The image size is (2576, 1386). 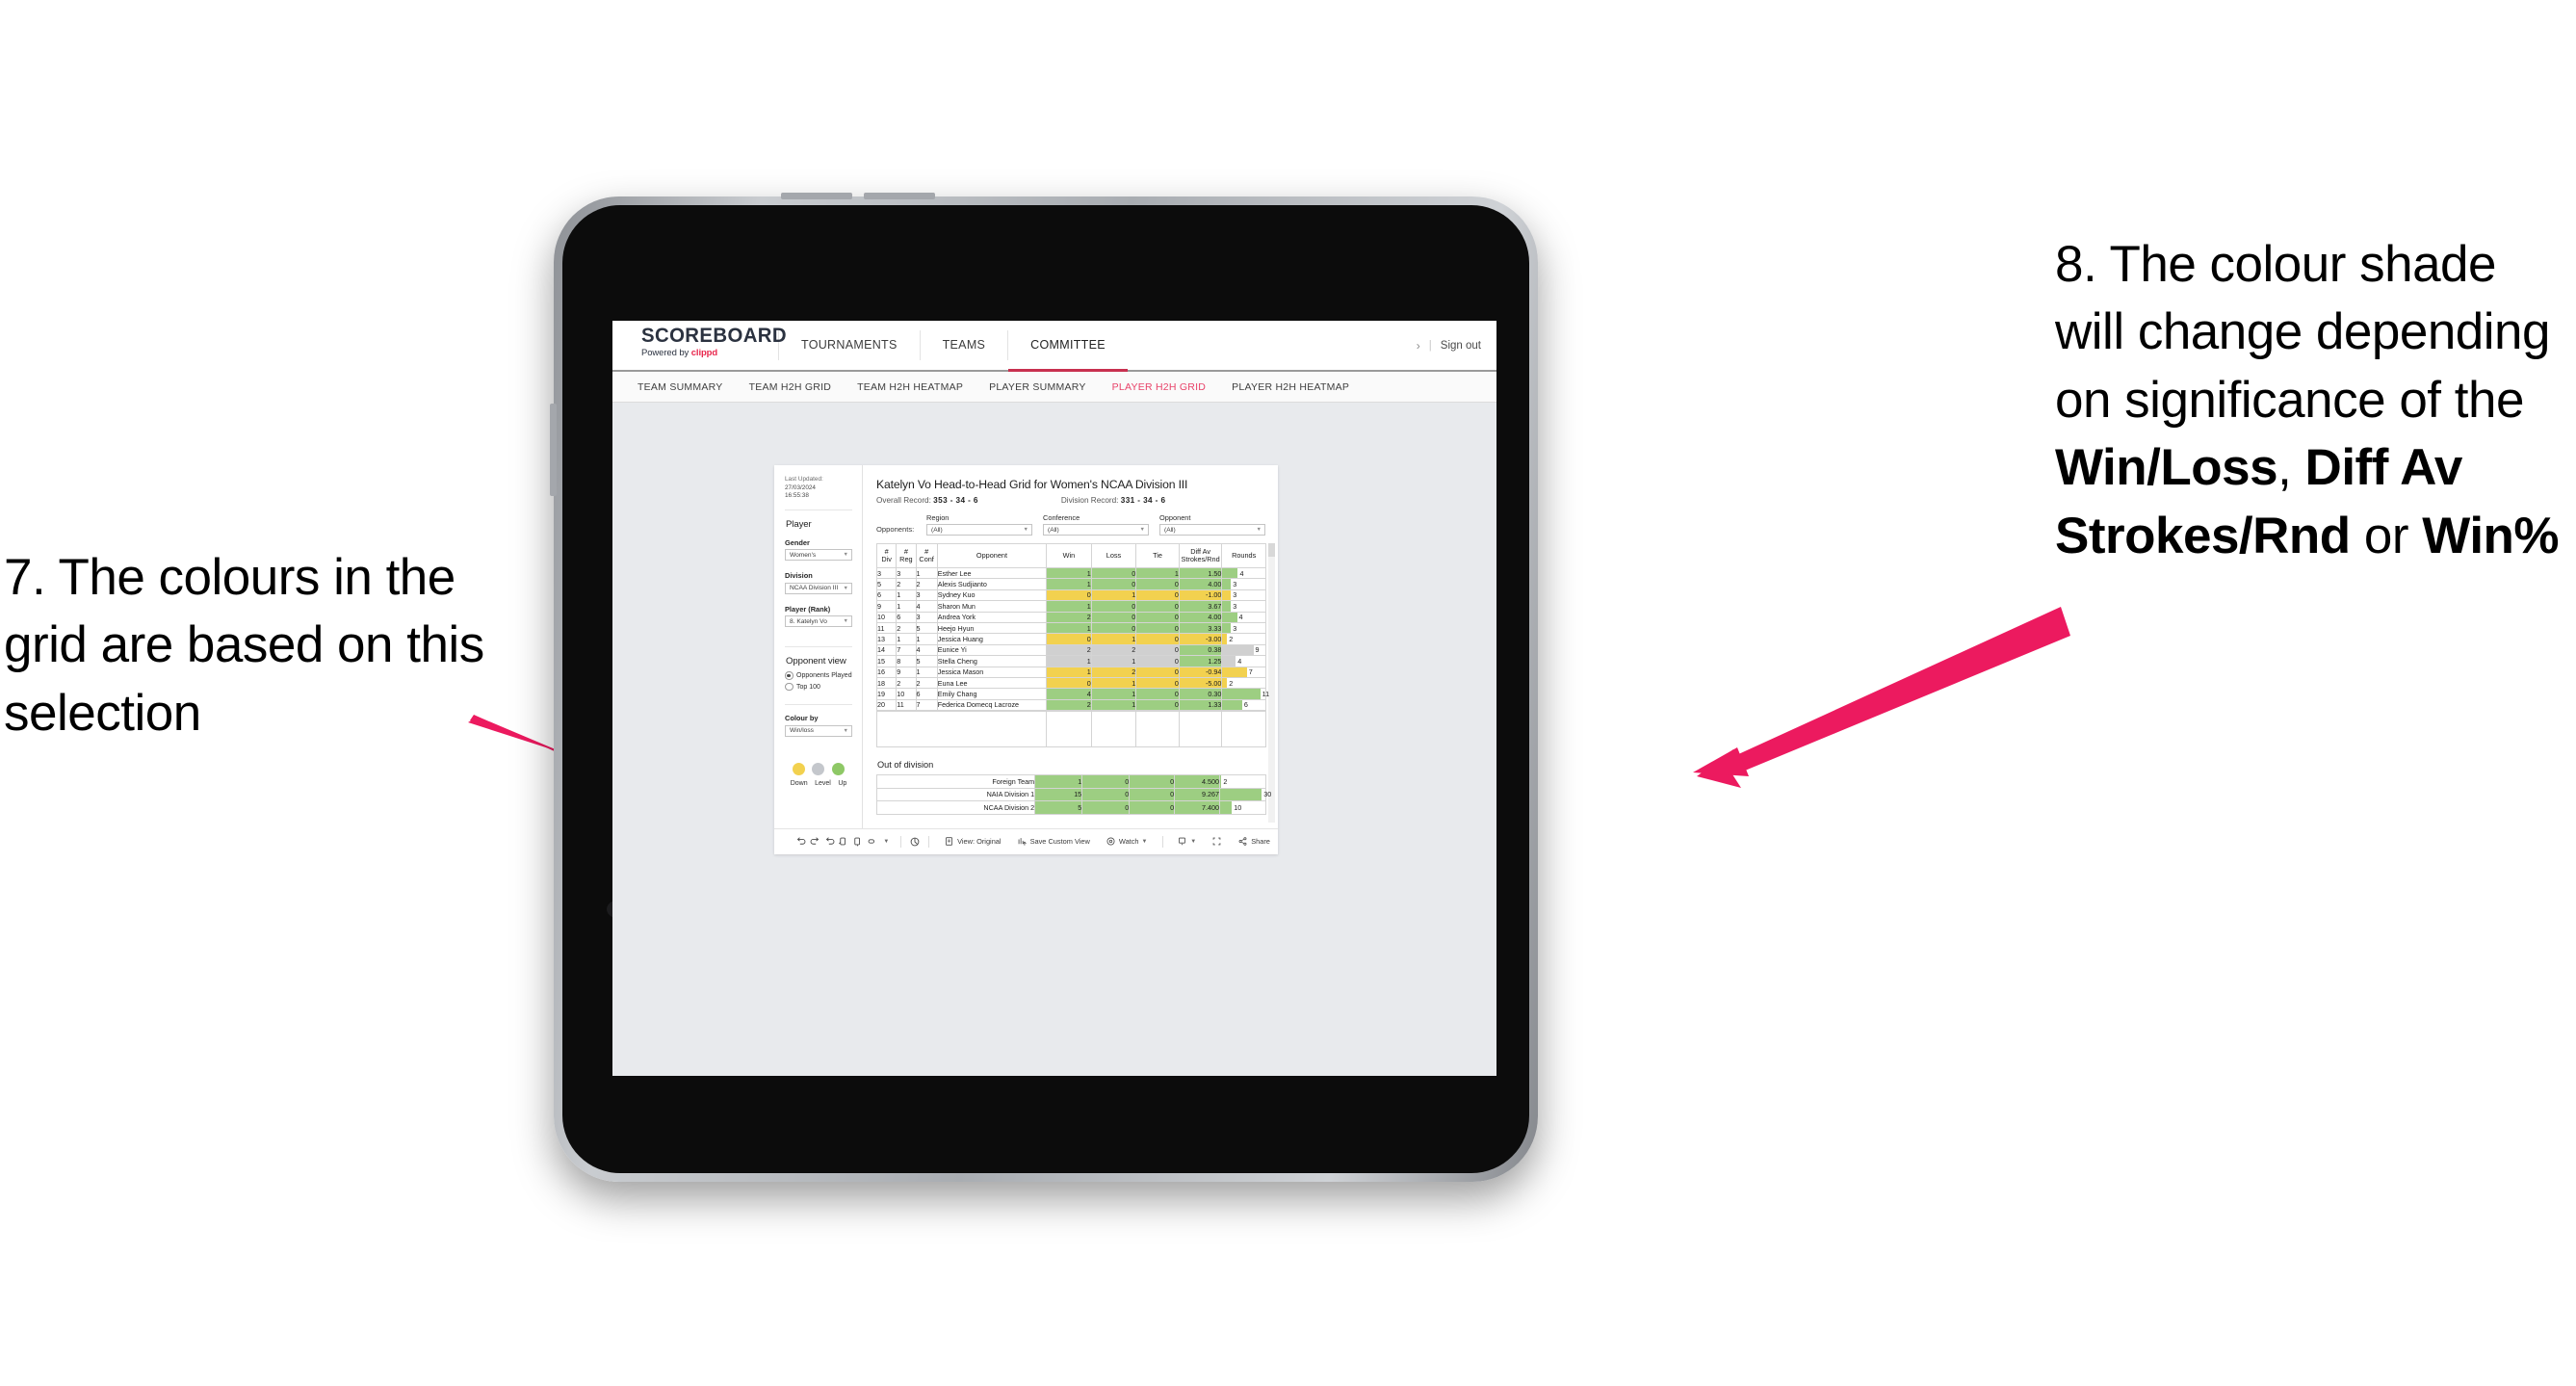 I want to click on cell-loss: 1, so click(x=1113, y=595).